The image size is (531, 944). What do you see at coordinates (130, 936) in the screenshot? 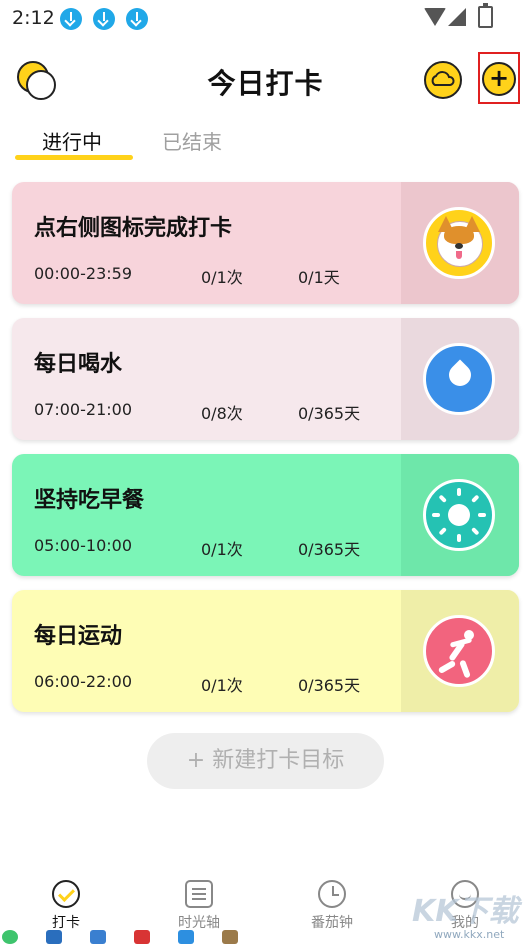
I see `system-tray-icons` at bounding box center [130, 936].